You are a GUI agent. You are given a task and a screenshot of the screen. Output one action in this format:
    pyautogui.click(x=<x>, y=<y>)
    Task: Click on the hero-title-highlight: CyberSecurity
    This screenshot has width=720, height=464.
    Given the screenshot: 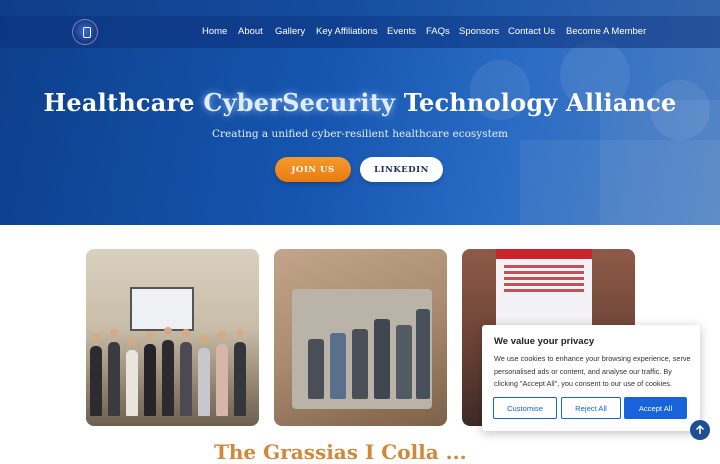 What is the action you would take?
    pyautogui.click(x=299, y=102)
    